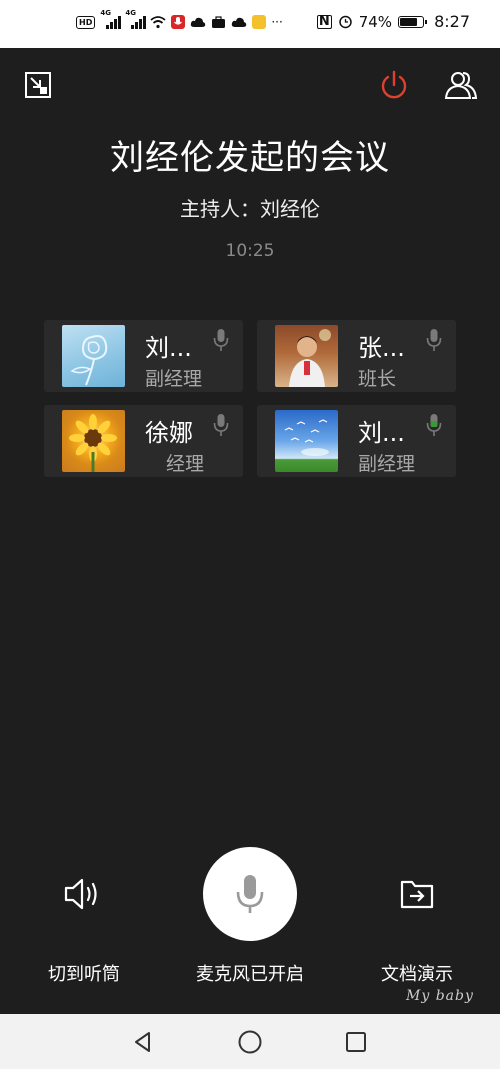 Image resolution: width=500 pixels, height=1069 pixels. I want to click on folder-share-icon, so click(417, 894).